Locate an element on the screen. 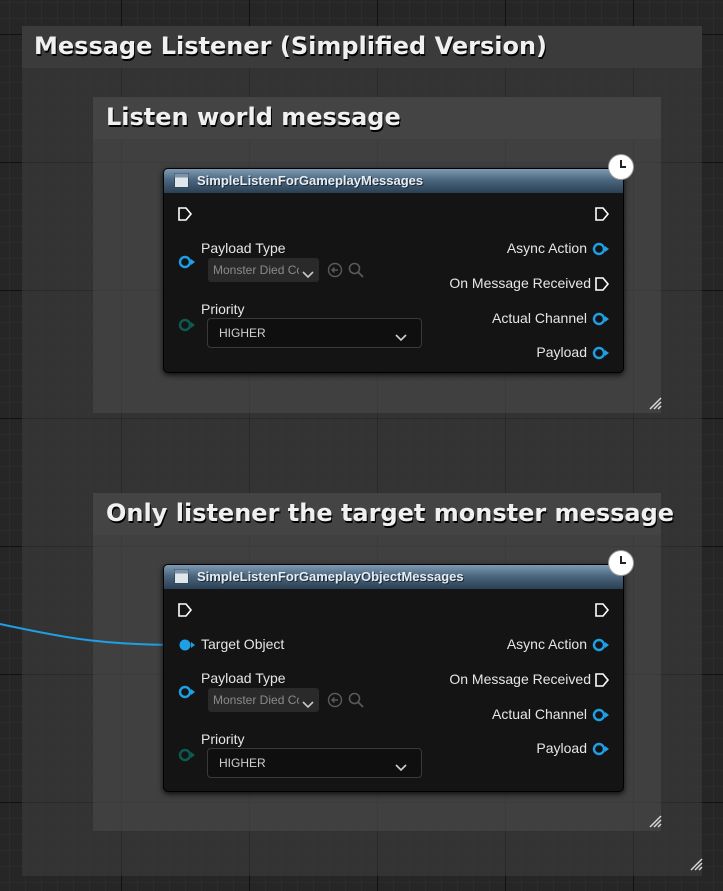 The width and height of the screenshot is (723, 891). node-header: SimpleListenForGameplayMessages is located at coordinates (393, 181).